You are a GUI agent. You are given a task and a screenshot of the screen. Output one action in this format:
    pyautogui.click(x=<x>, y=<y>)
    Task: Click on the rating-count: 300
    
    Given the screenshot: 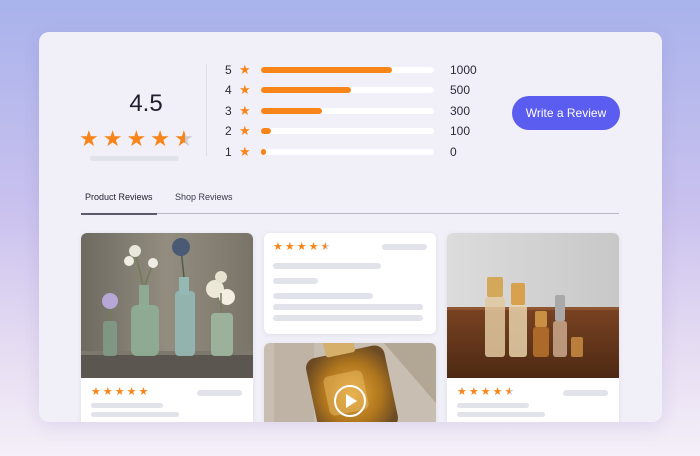 What is the action you would take?
    pyautogui.click(x=460, y=111)
    